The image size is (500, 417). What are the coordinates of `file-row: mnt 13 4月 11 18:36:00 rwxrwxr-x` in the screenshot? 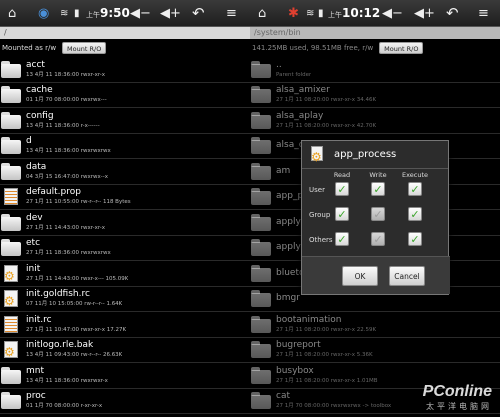 It's located at (125, 376).